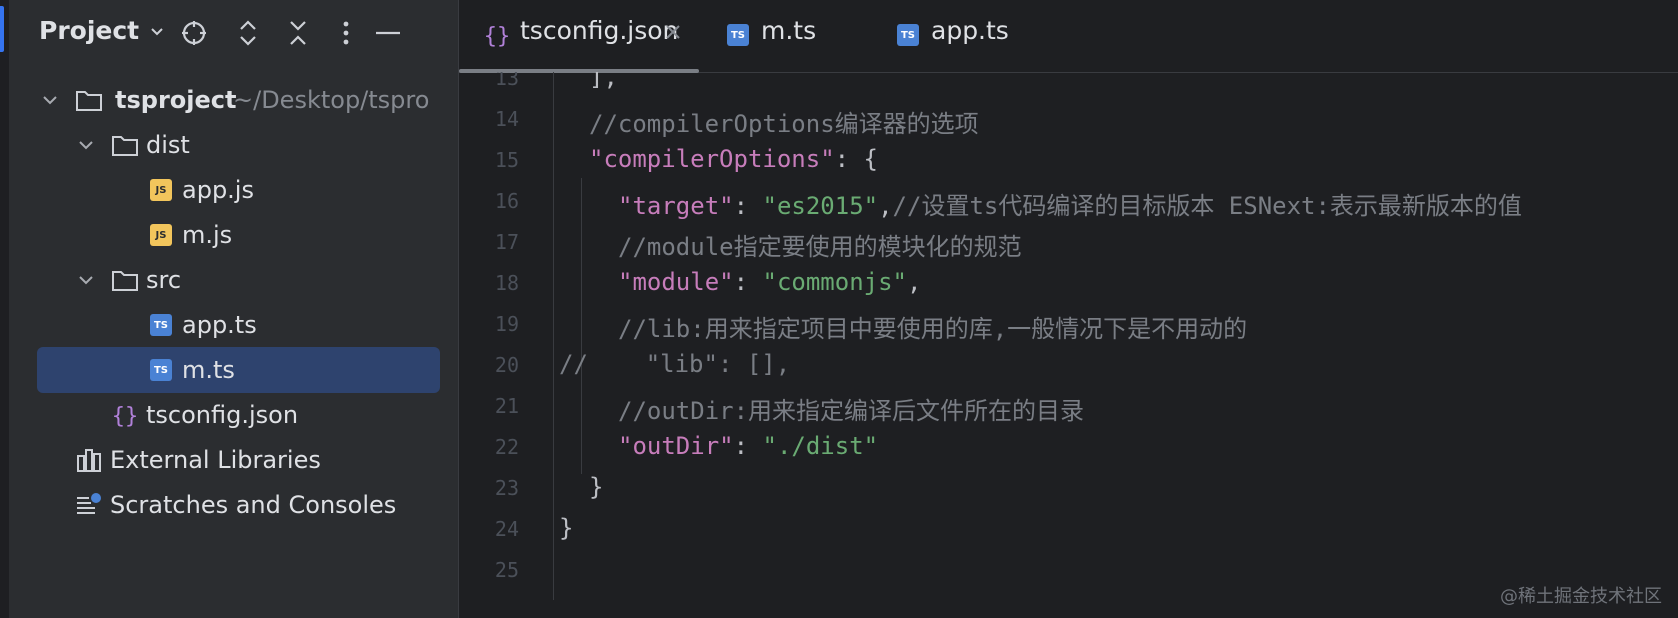 The height and width of the screenshot is (618, 1678). What do you see at coordinates (820, 206) in the screenshot?
I see `json-string: "es2015"` at bounding box center [820, 206].